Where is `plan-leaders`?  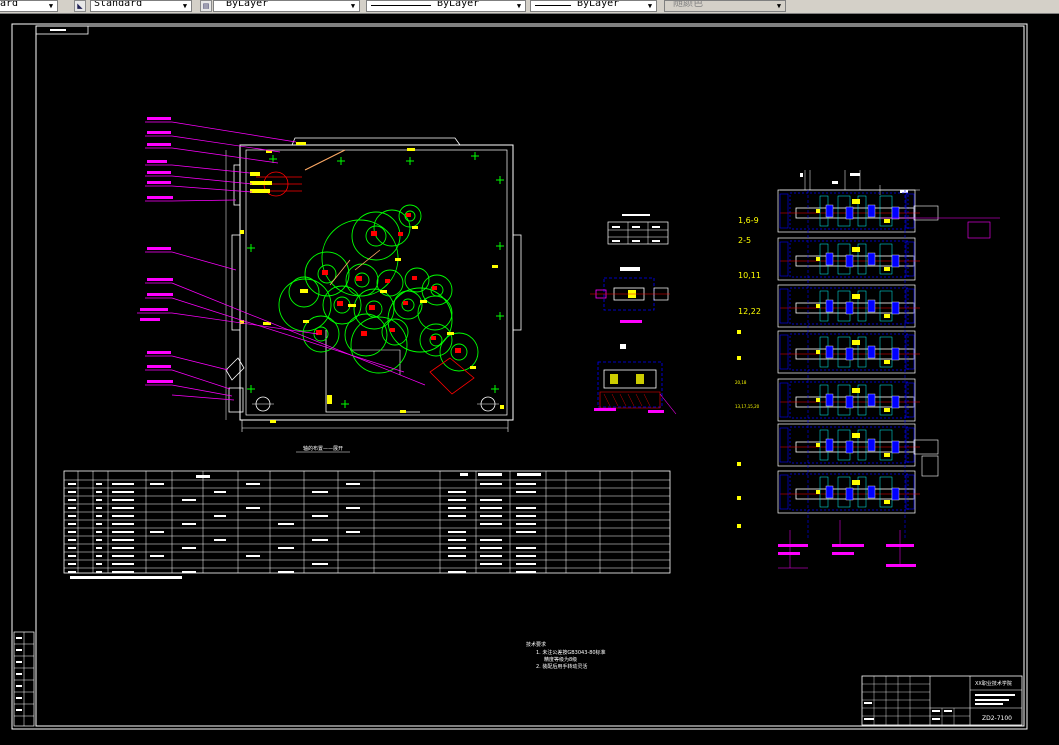
plan-leaders is located at coordinates (281, 261).